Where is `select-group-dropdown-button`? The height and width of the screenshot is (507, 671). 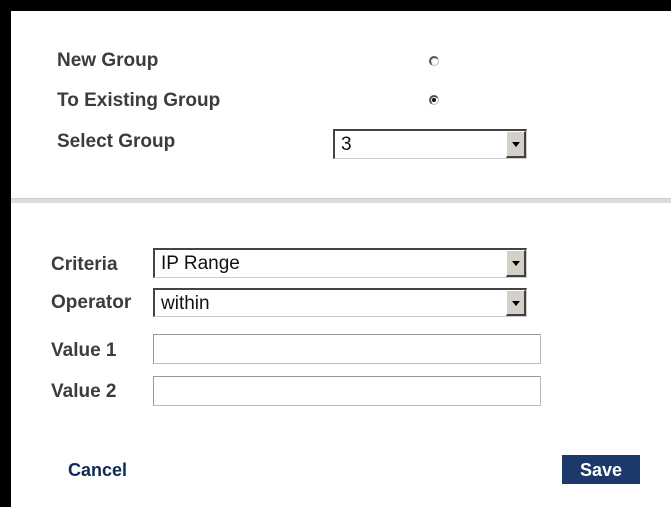
select-group-dropdown-button is located at coordinates (516, 144).